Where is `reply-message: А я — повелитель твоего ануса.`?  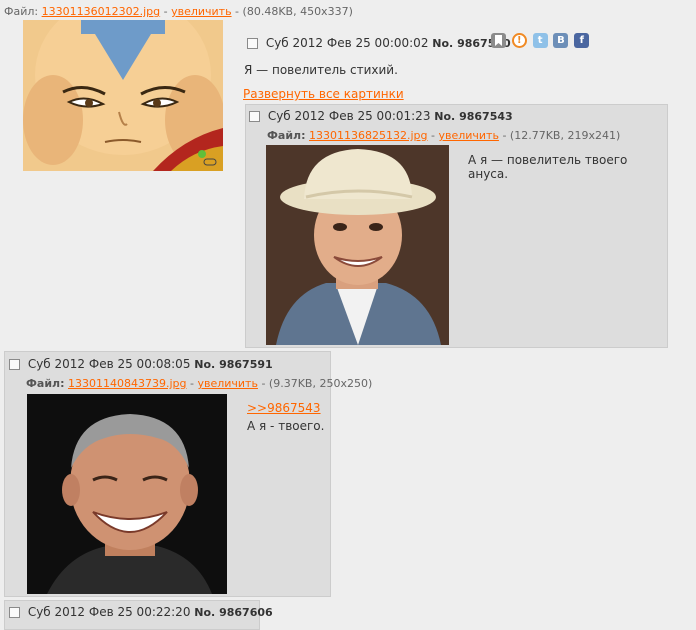 reply-message: А я — повелитель твоего ануса. is located at coordinates (548, 167).